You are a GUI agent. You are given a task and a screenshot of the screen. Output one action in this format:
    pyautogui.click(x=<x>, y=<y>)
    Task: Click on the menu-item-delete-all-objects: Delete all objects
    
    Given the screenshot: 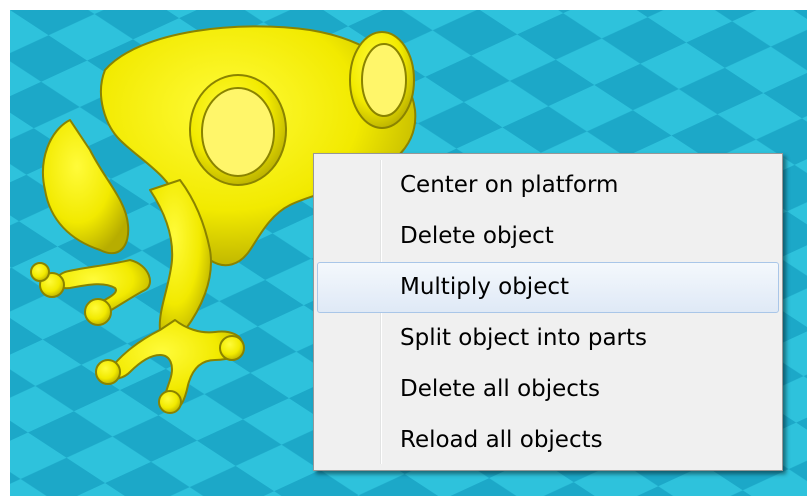 What is the action you would take?
    pyautogui.click(x=548, y=389)
    